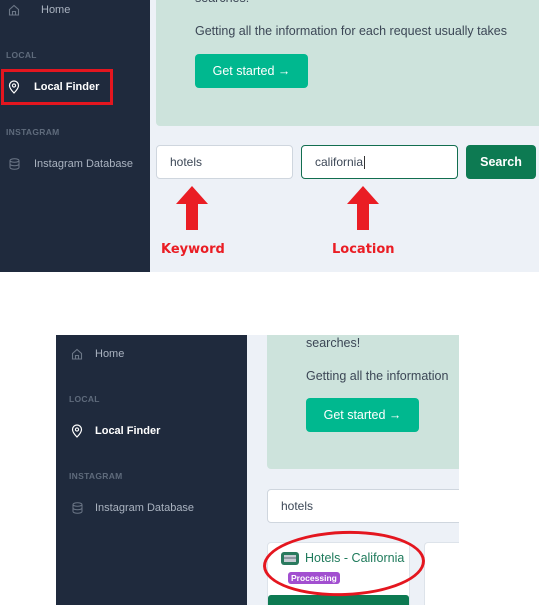  Describe the element at coordinates (377, 376) in the screenshot. I see `banner-text-line2: Getting all the information` at that location.